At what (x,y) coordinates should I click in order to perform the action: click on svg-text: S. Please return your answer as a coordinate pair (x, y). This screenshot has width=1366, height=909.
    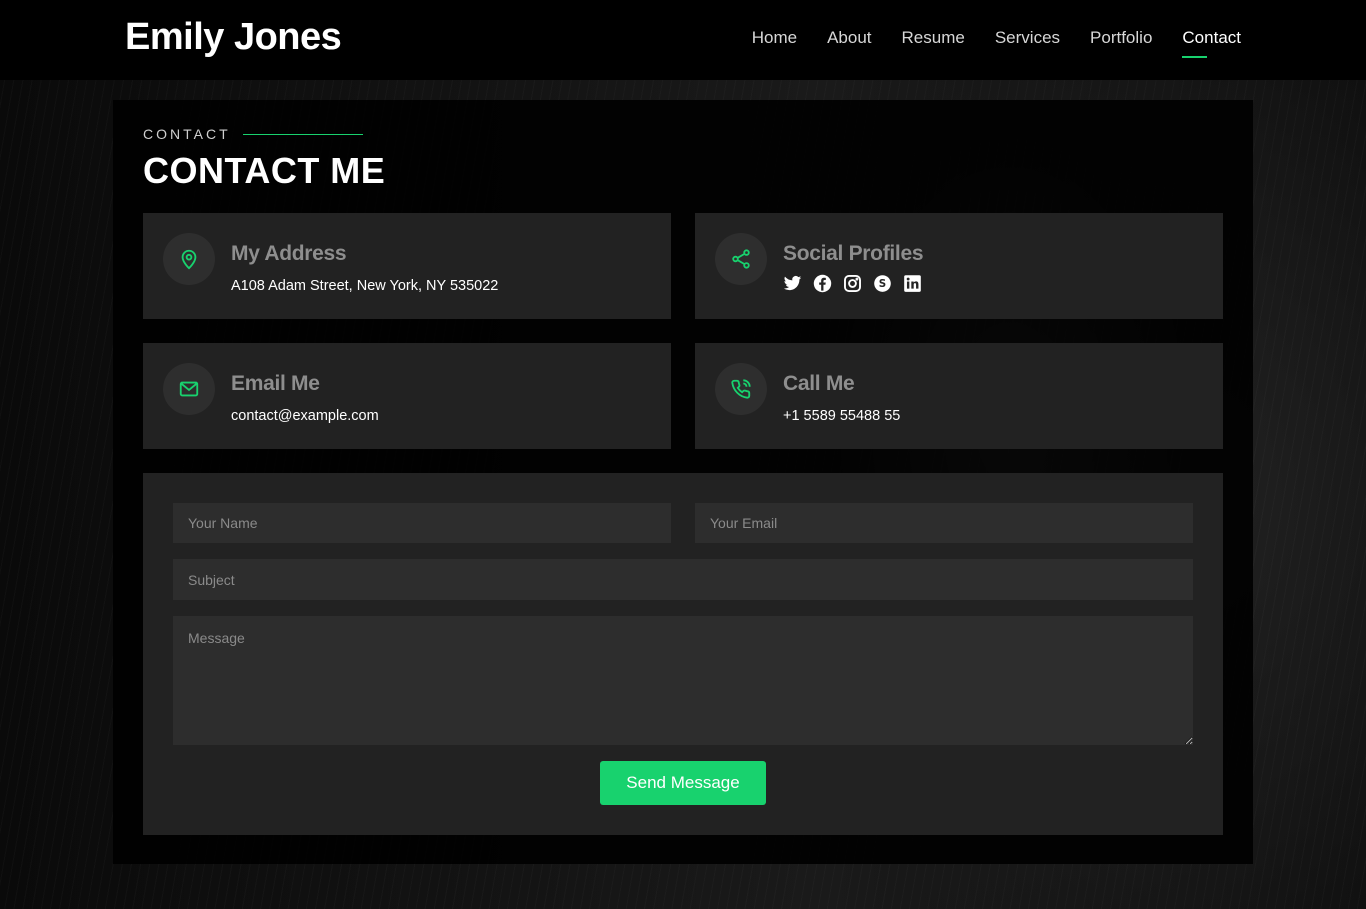
    Looking at the image, I should click on (882, 284).